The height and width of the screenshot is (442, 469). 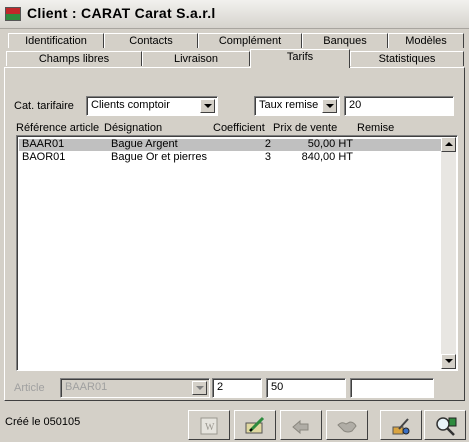 What do you see at coordinates (267, 144) in the screenshot?
I see `cell-coefficient: 2` at bounding box center [267, 144].